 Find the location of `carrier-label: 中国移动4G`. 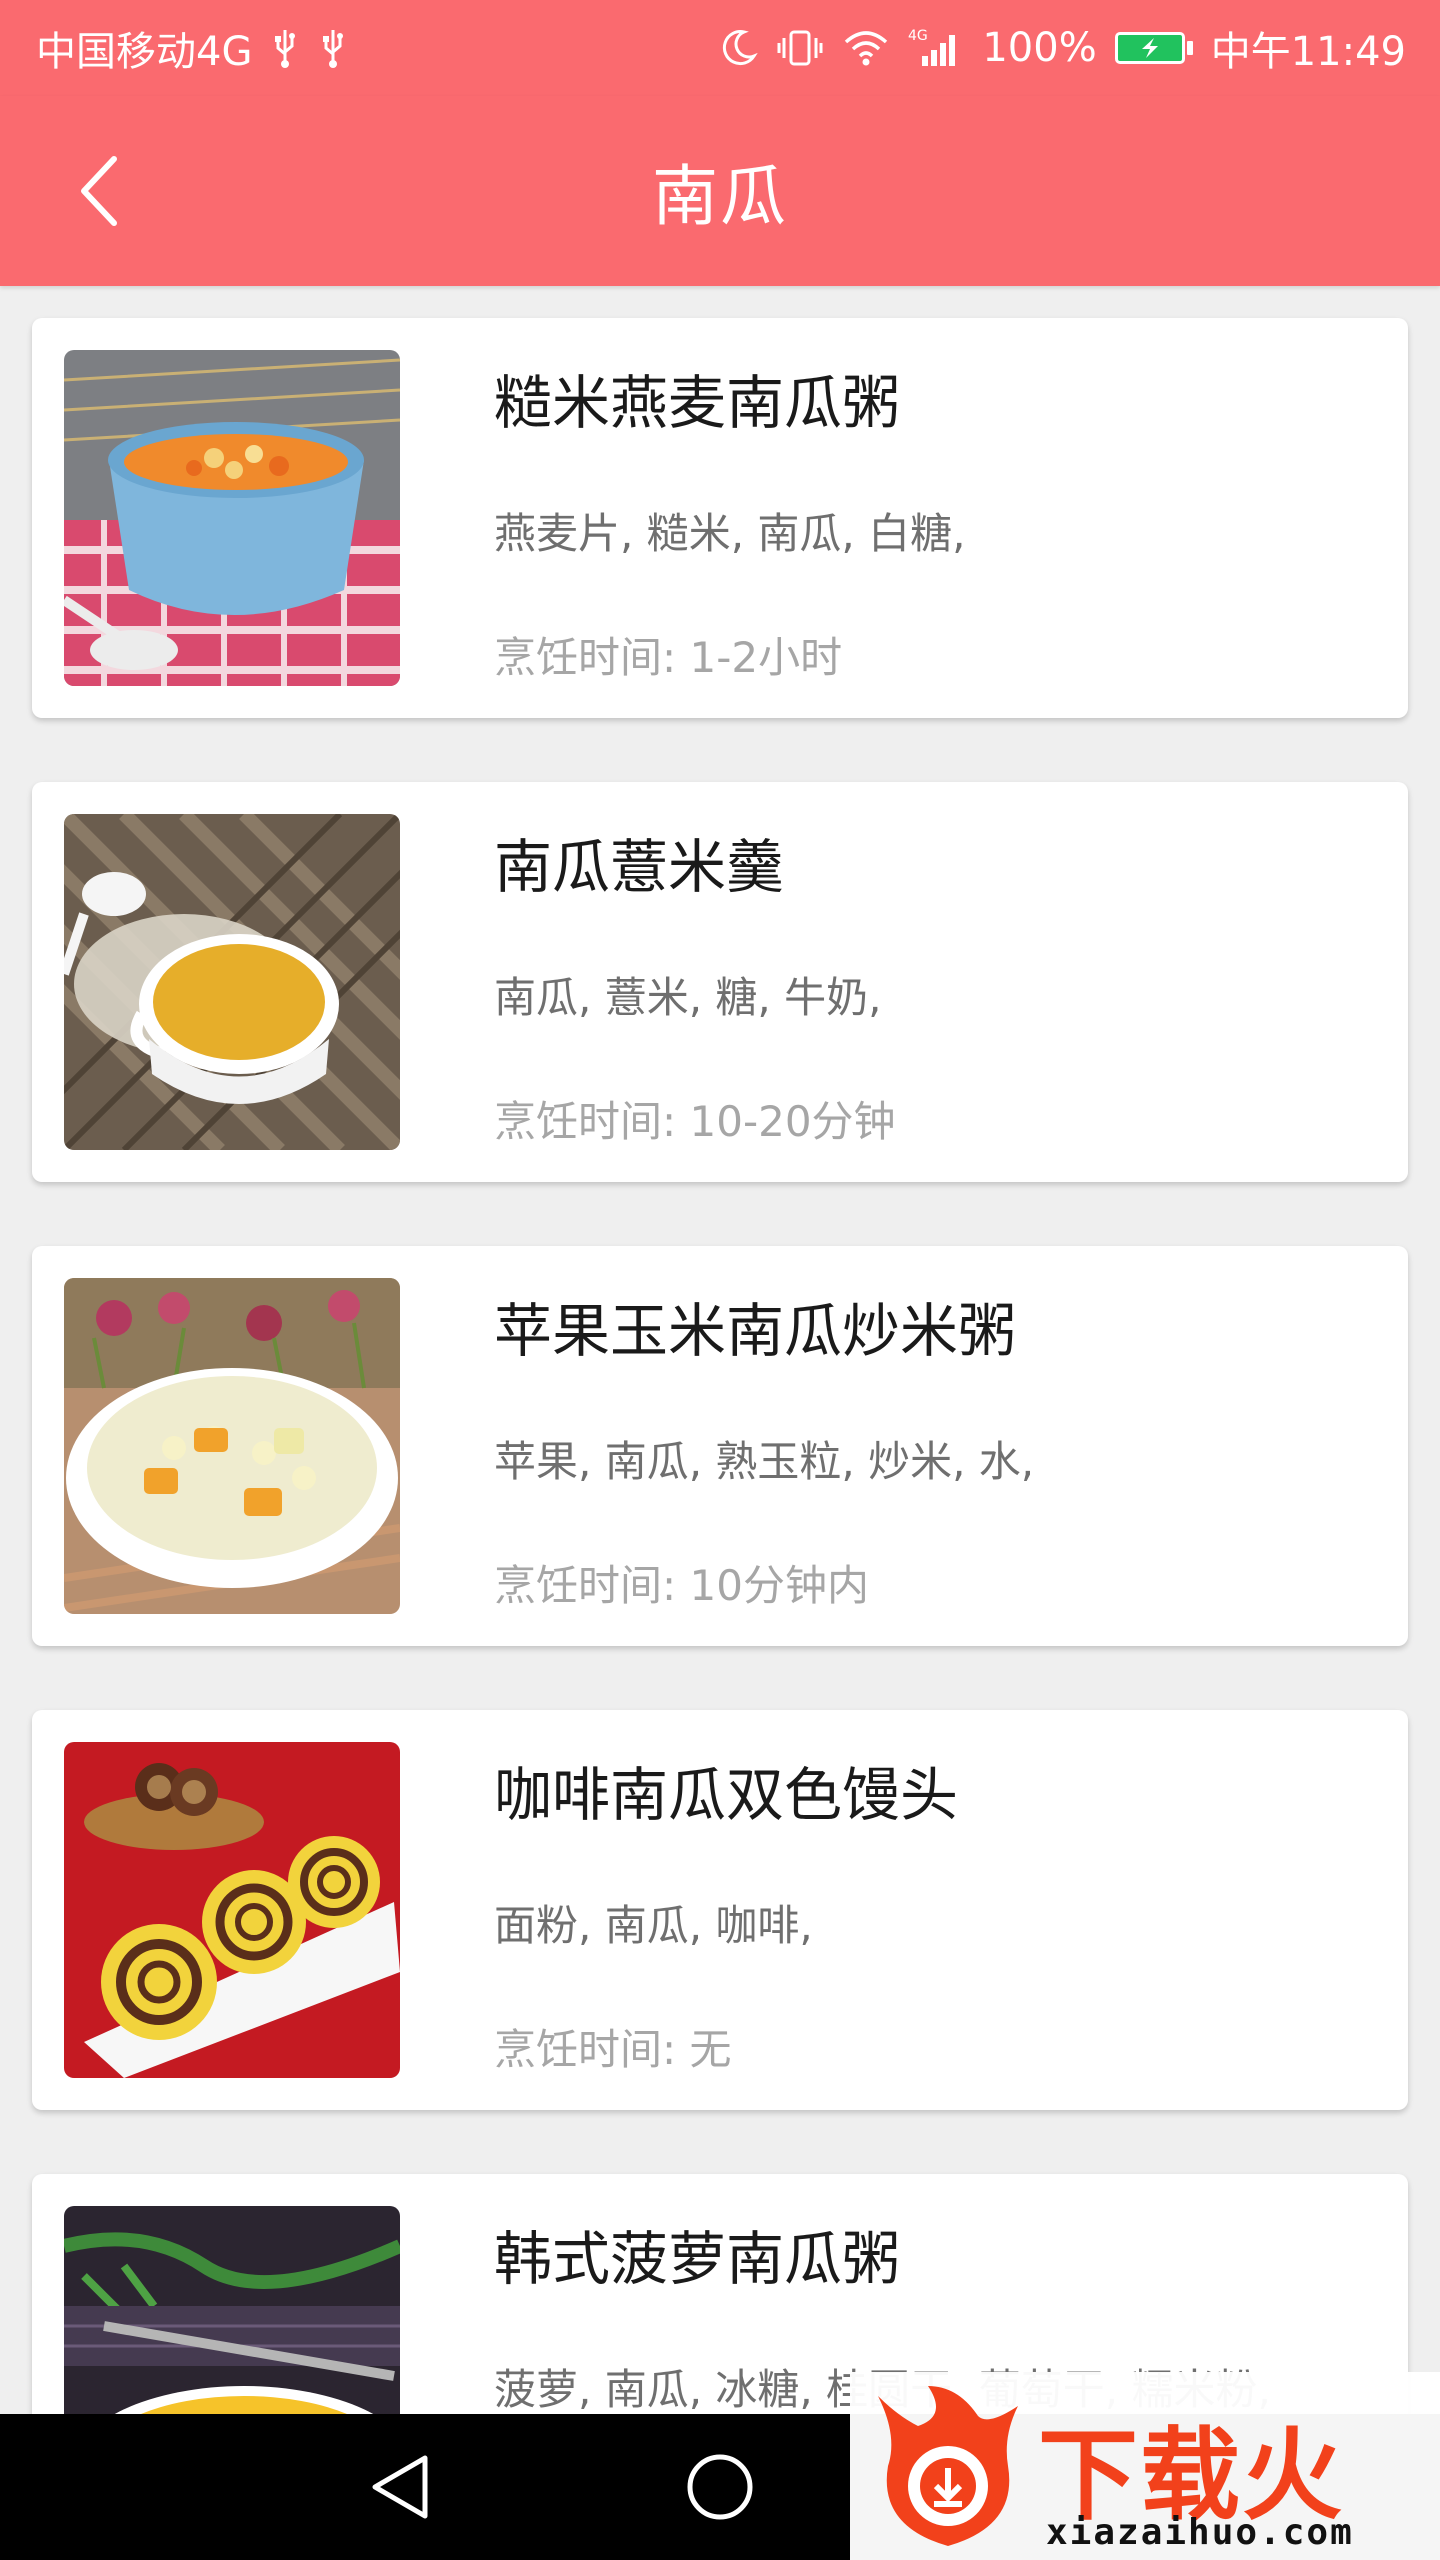

carrier-label: 中国移动4G is located at coordinates (144, 52).